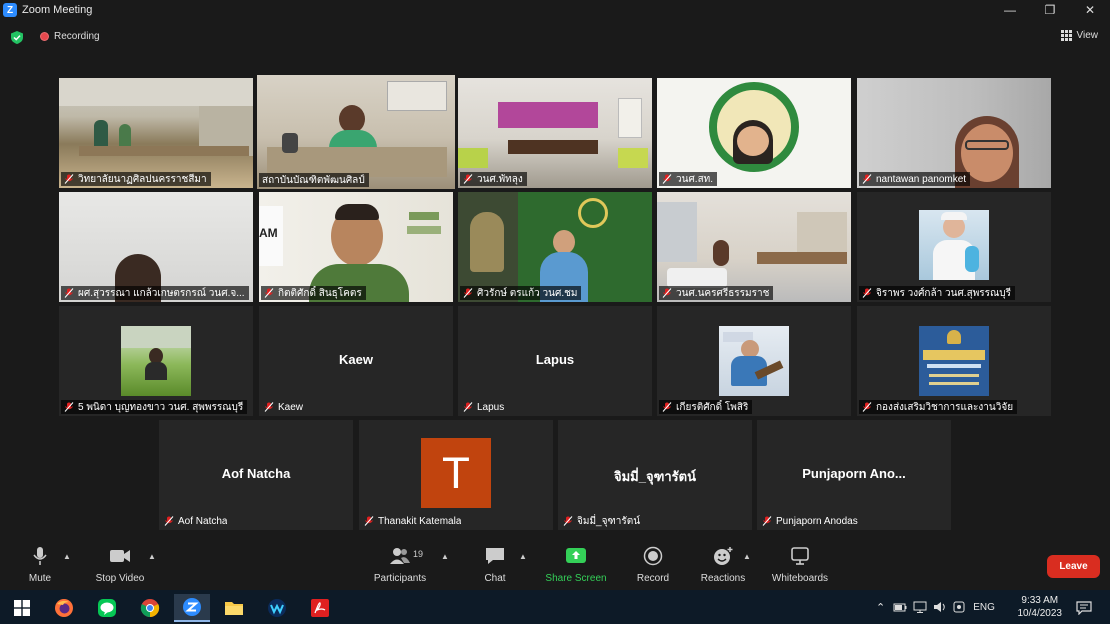 The width and height of the screenshot is (1110, 624). I want to click on grid-view-icon, so click(1066, 35).